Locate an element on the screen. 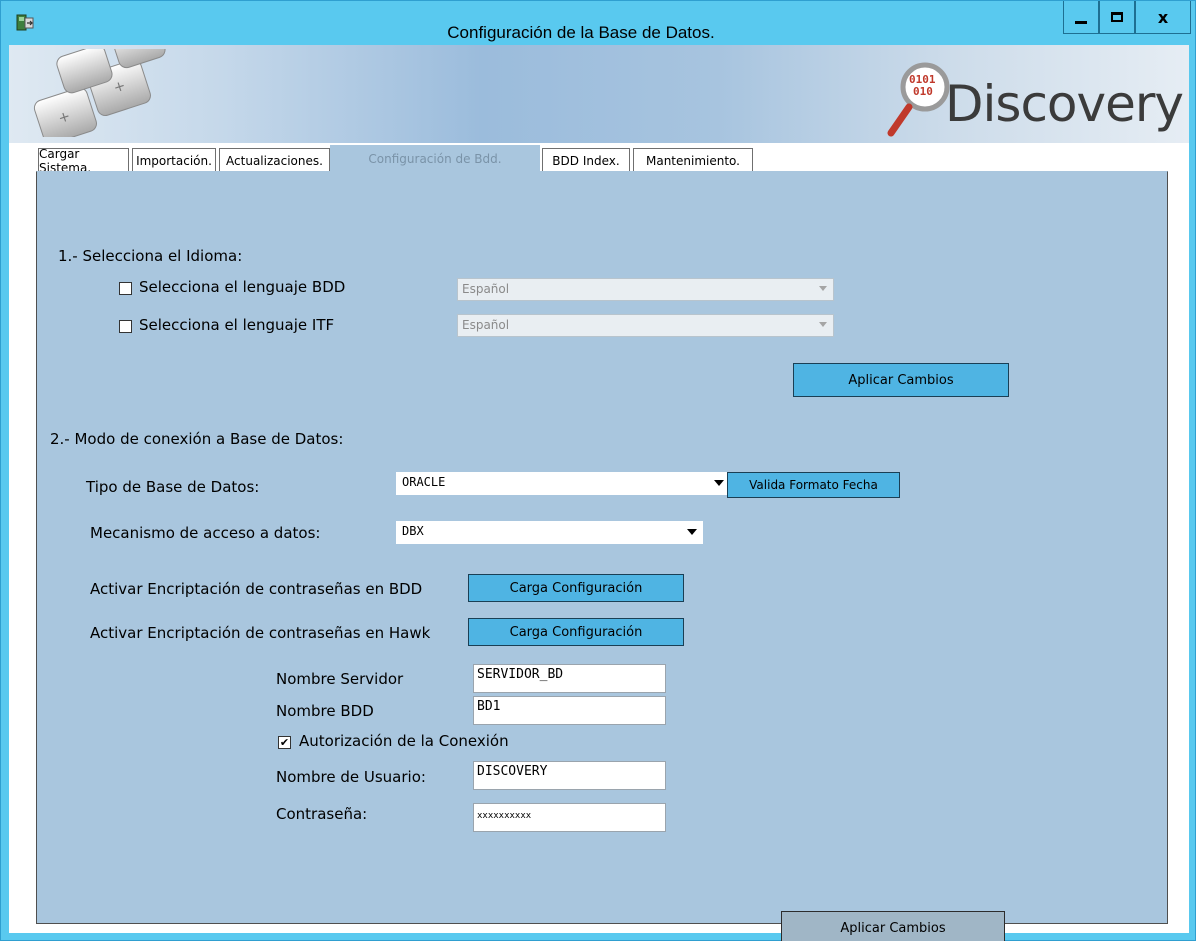 Image resolution: width=1196 pixels, height=941 pixels. auth-connection-label: Autorización de la Conexión is located at coordinates (404, 741).